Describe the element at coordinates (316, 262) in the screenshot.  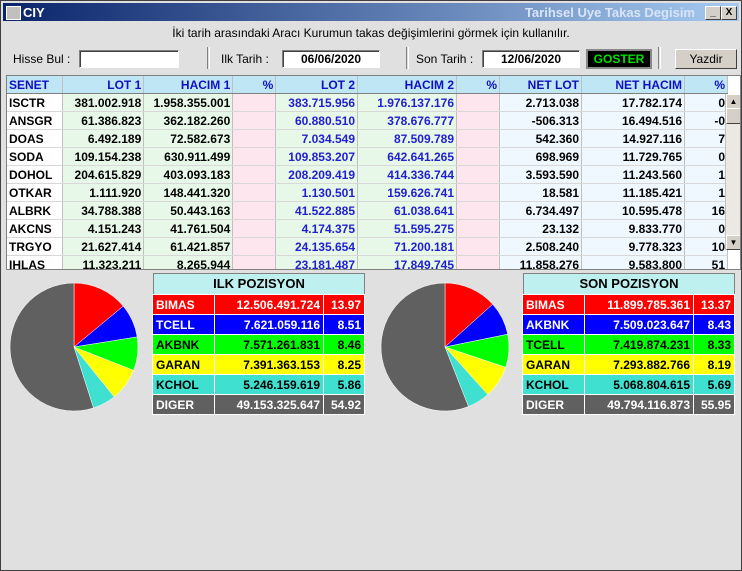
I see `cell-lot2: 23.181.487` at that location.